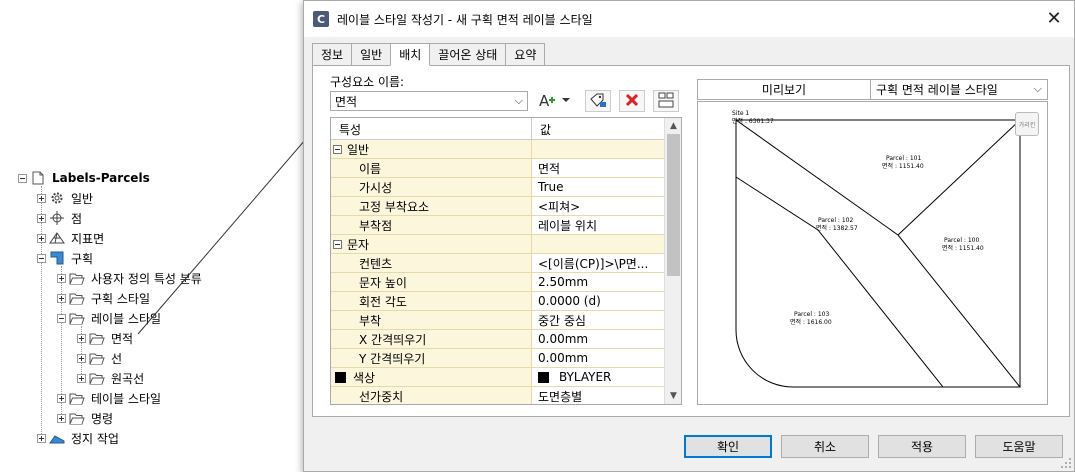 This screenshot has width=1075, height=472. I want to click on category-label: 문자, so click(358, 244).